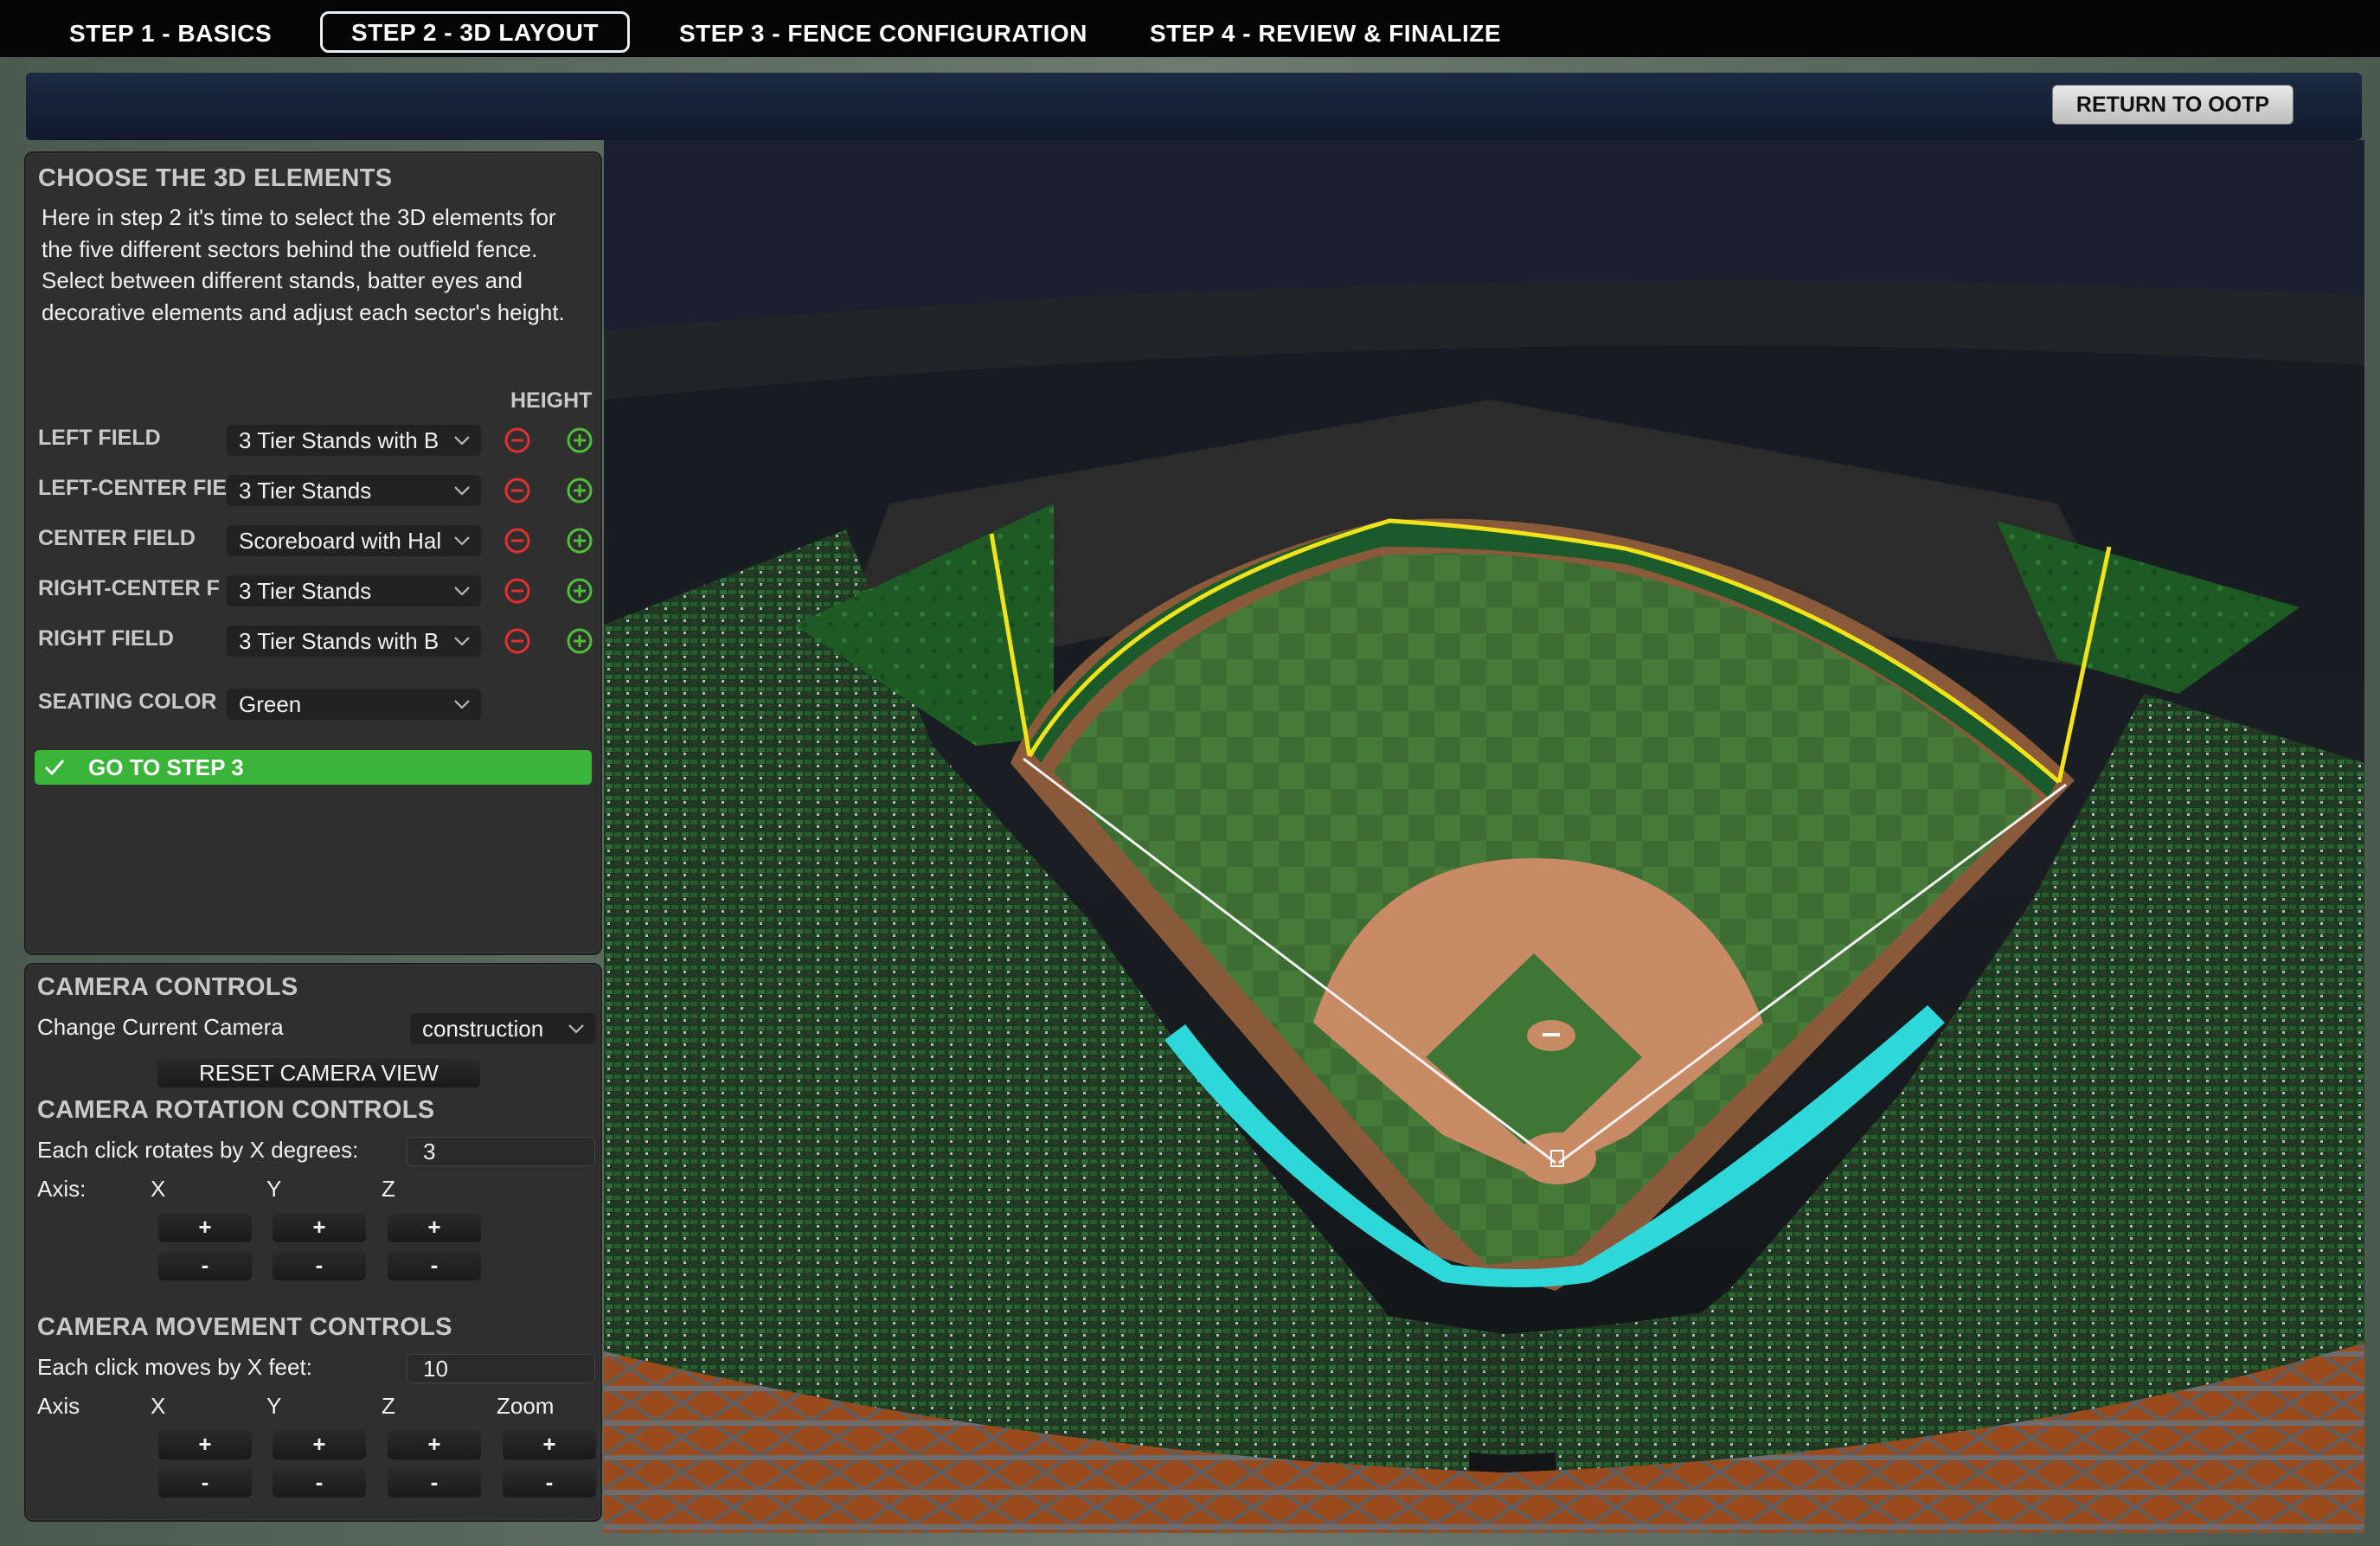 This screenshot has width=2380, height=1546. I want to click on change-camera-label: Change Current Camera, so click(160, 1027).